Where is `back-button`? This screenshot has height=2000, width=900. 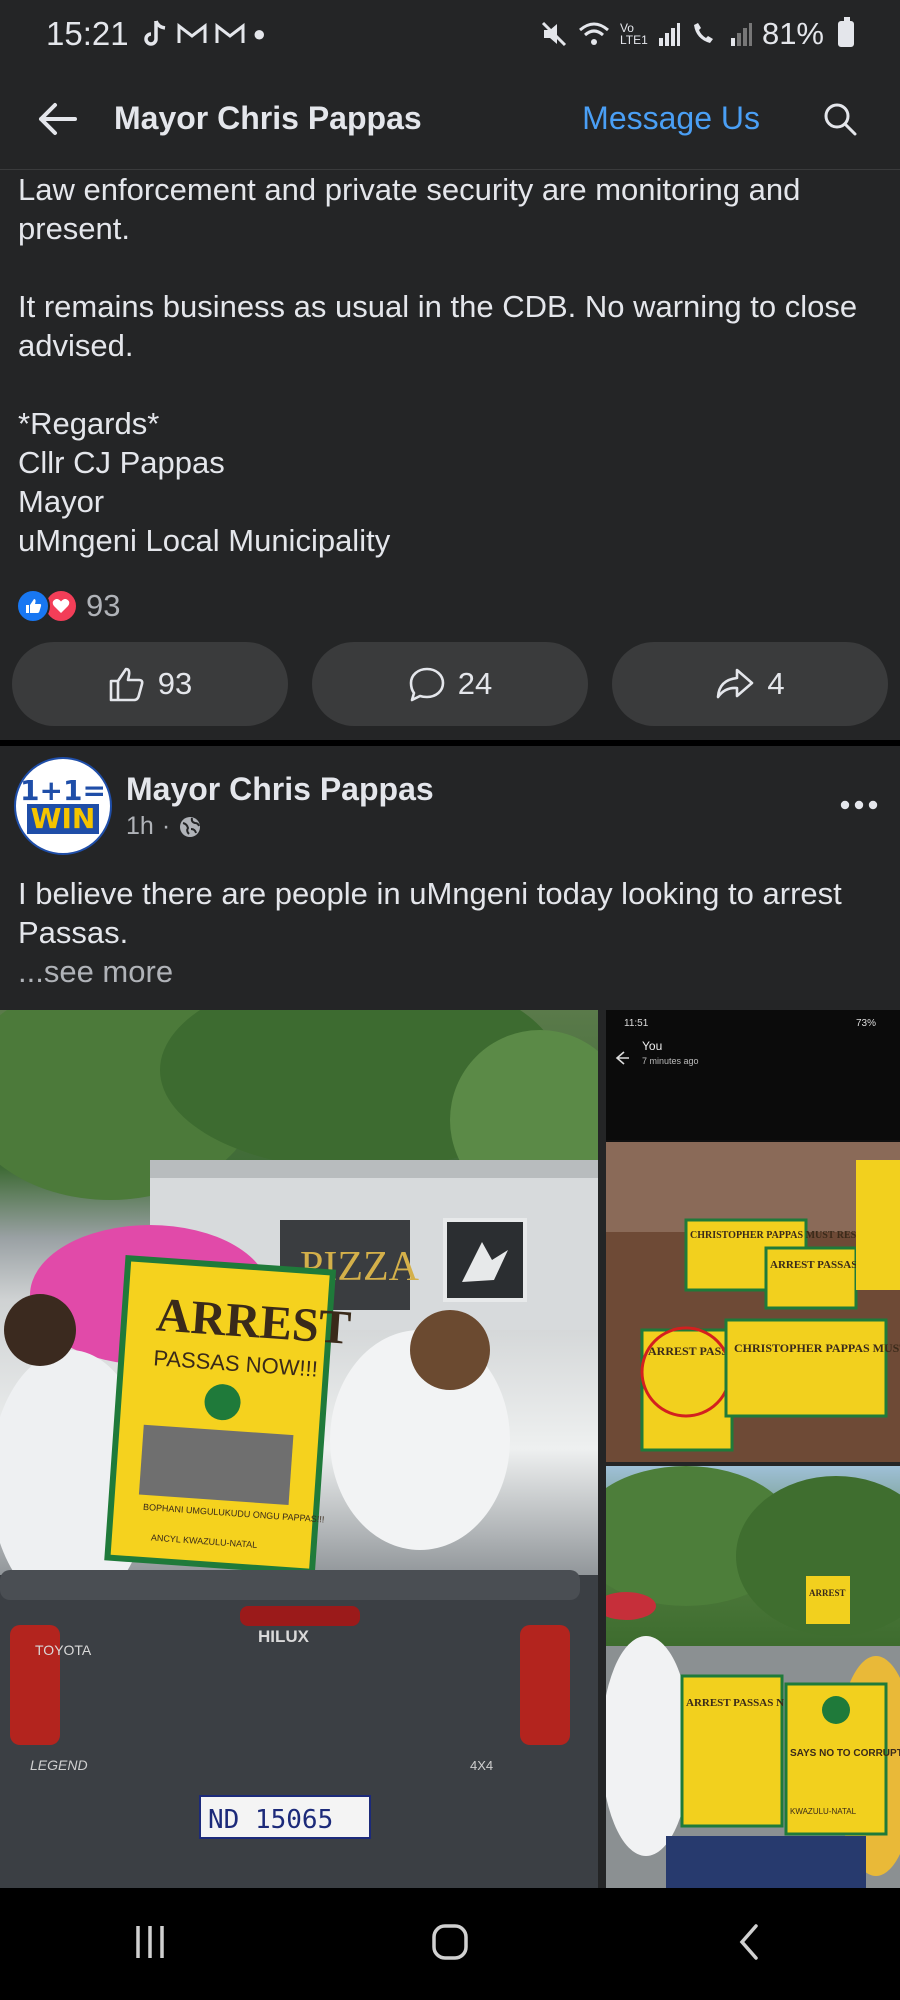
back-button is located at coordinates (57, 119).